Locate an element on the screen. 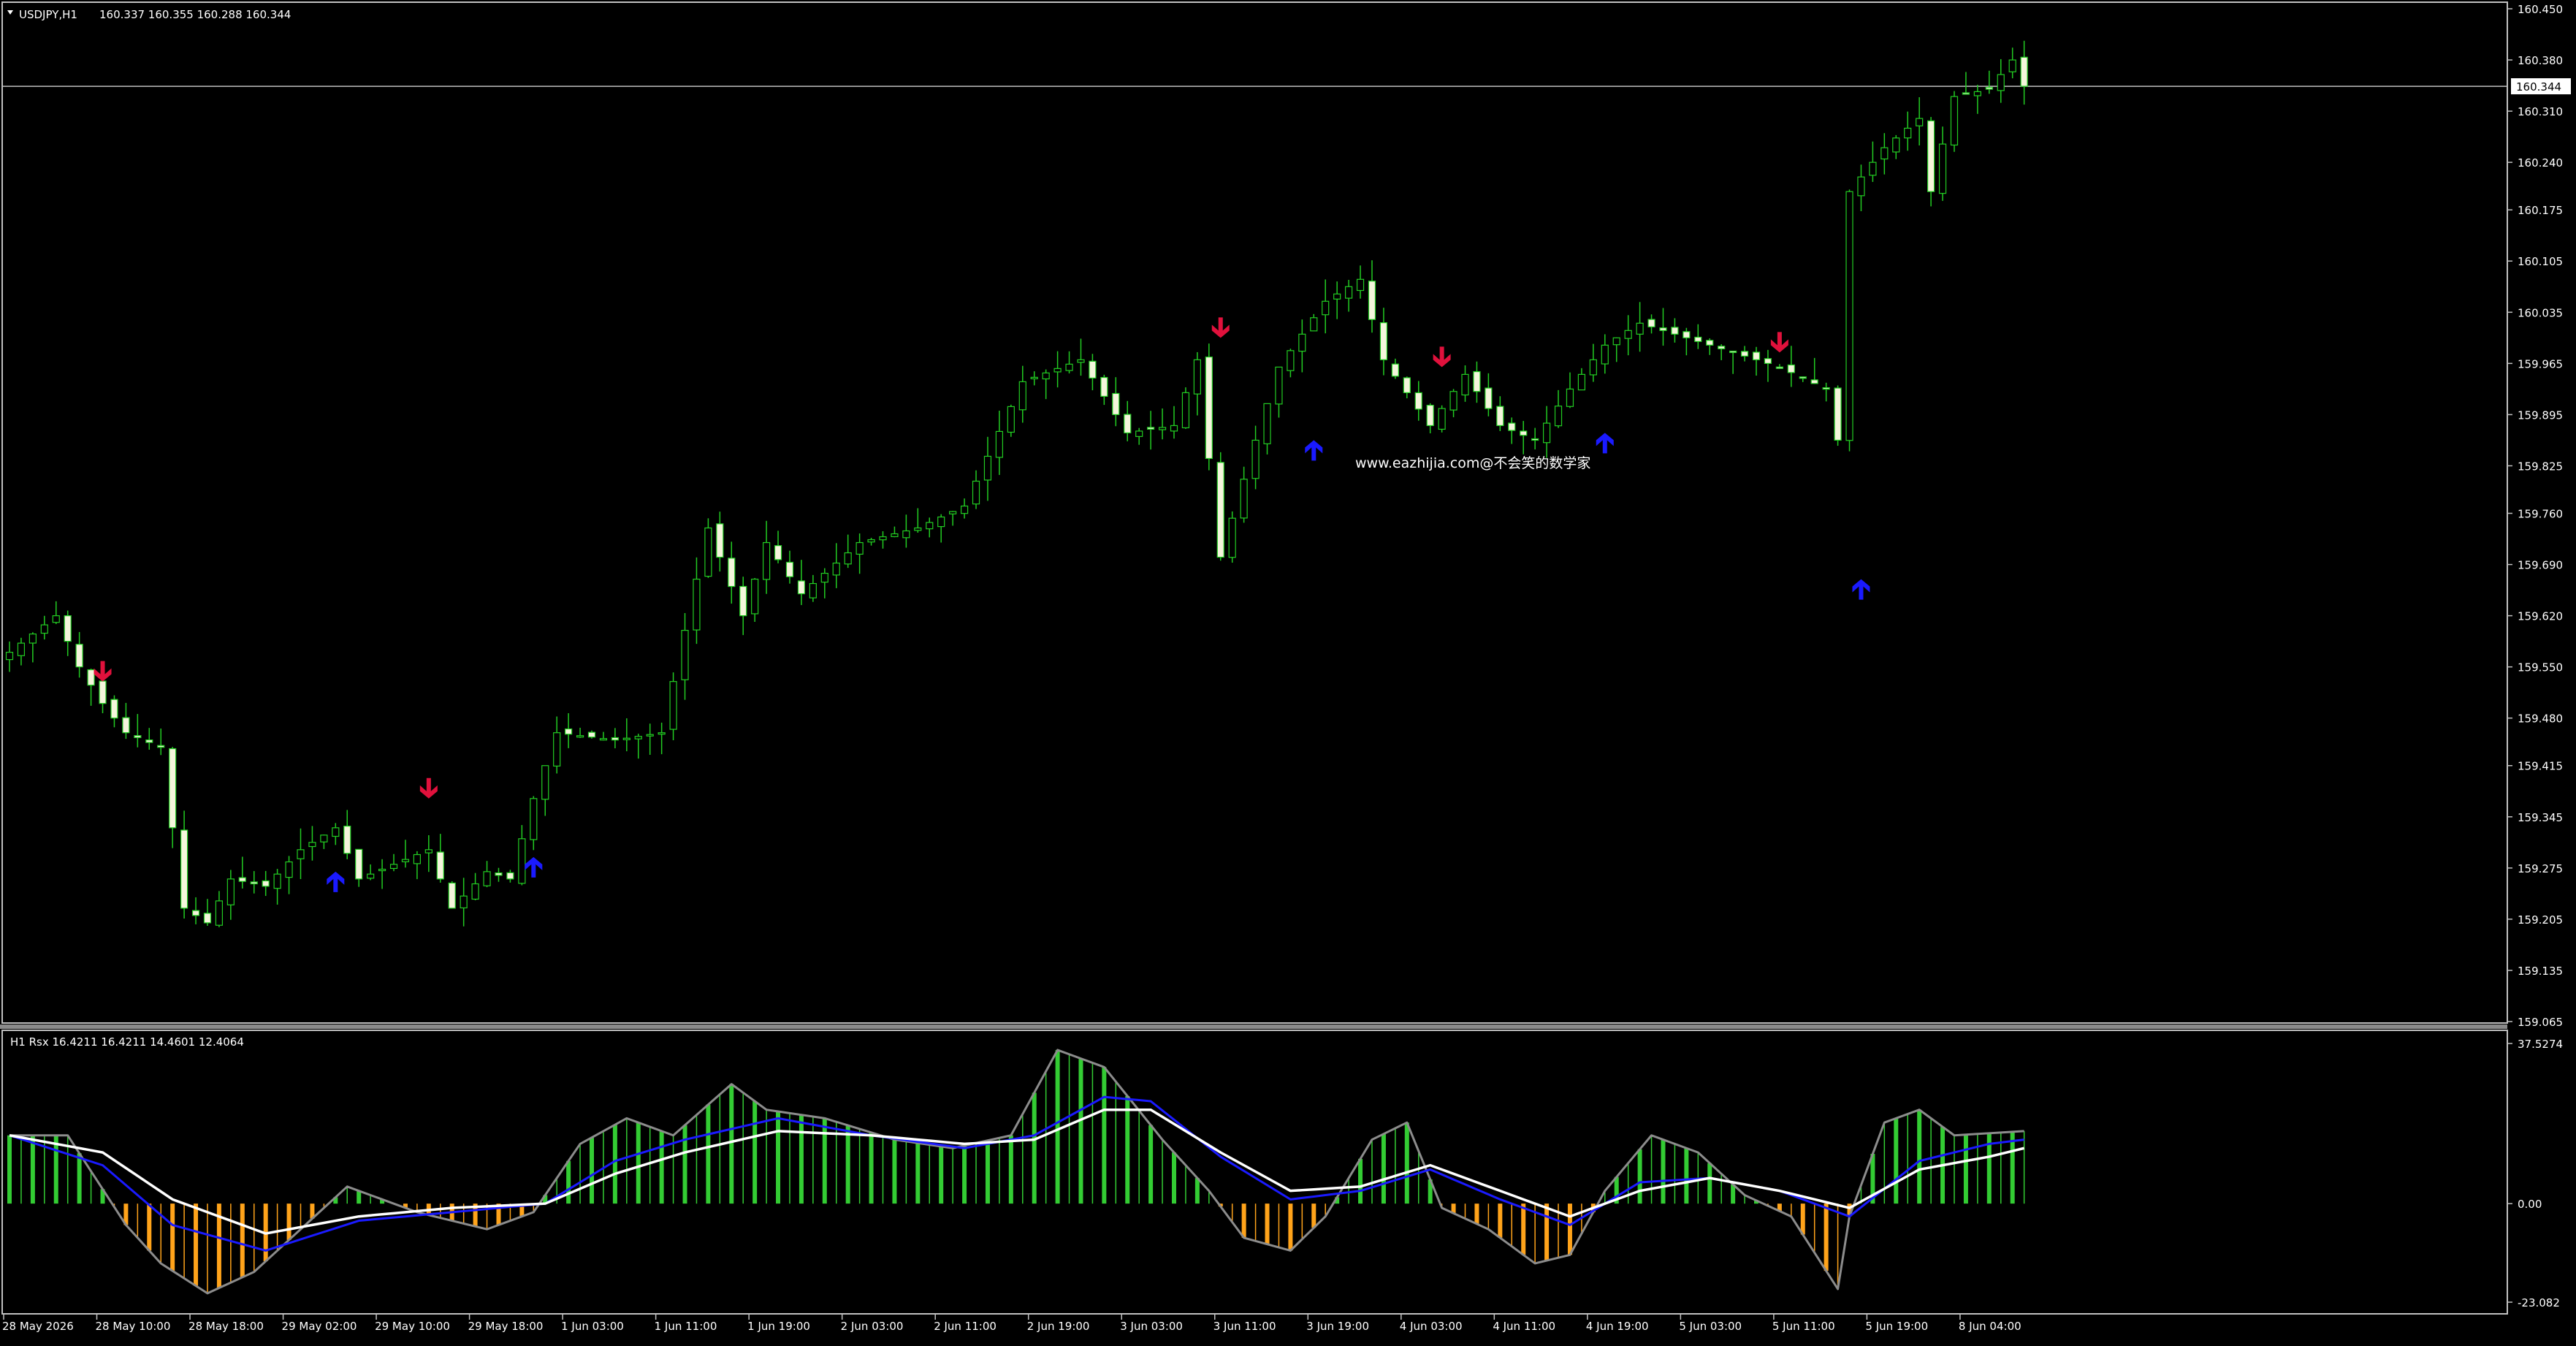 Image resolution: width=2576 pixels, height=1346 pixels. price-tick-label: 159.550 is located at coordinates (2540, 667).